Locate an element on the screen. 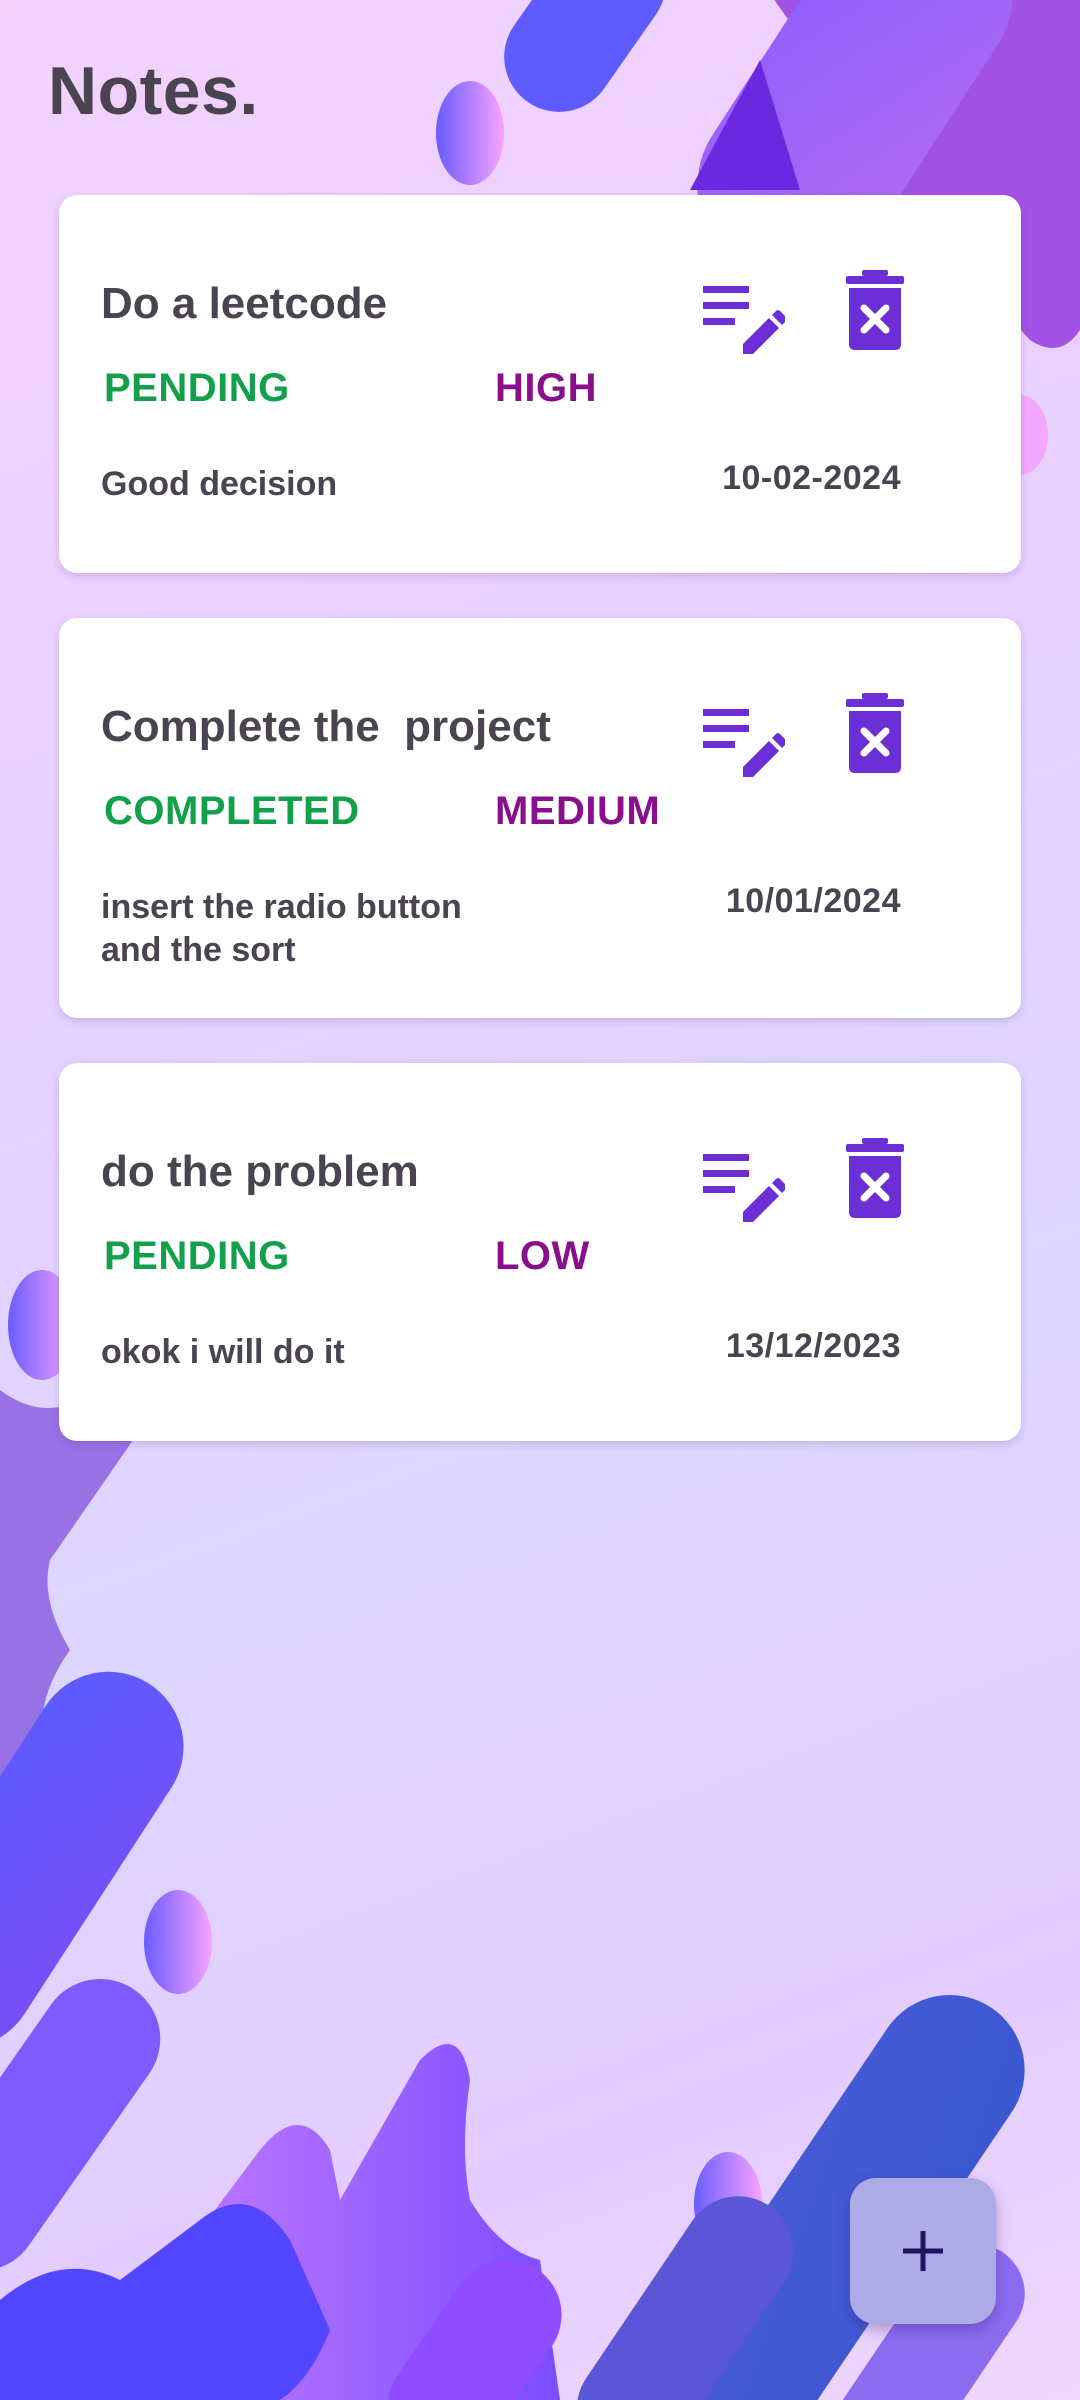 This screenshot has height=2400, width=1080. note-title: do the problem is located at coordinates (260, 1171).